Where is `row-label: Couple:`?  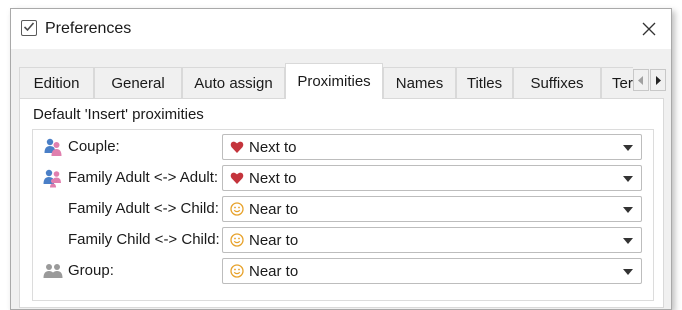 row-label: Couple: is located at coordinates (94, 146).